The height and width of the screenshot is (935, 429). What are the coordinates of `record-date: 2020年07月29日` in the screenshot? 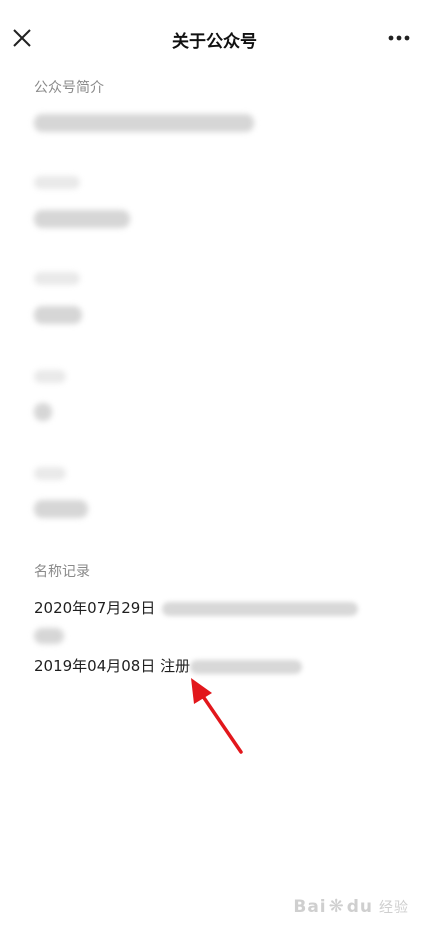 It's located at (95, 608).